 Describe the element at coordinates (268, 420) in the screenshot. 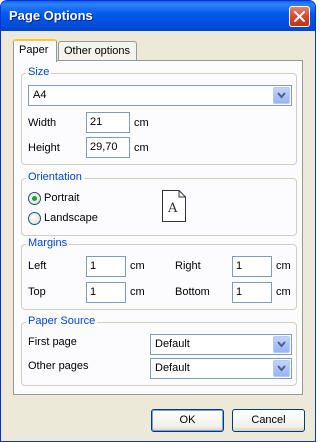

I see `cancel-button: Cancel` at that location.